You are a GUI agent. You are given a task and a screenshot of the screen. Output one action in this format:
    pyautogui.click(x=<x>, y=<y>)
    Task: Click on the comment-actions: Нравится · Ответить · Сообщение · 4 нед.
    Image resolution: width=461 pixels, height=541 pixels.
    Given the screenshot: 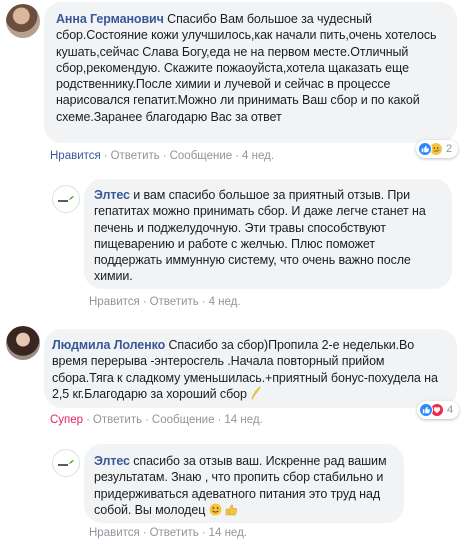 What is the action you would take?
    pyautogui.click(x=162, y=156)
    